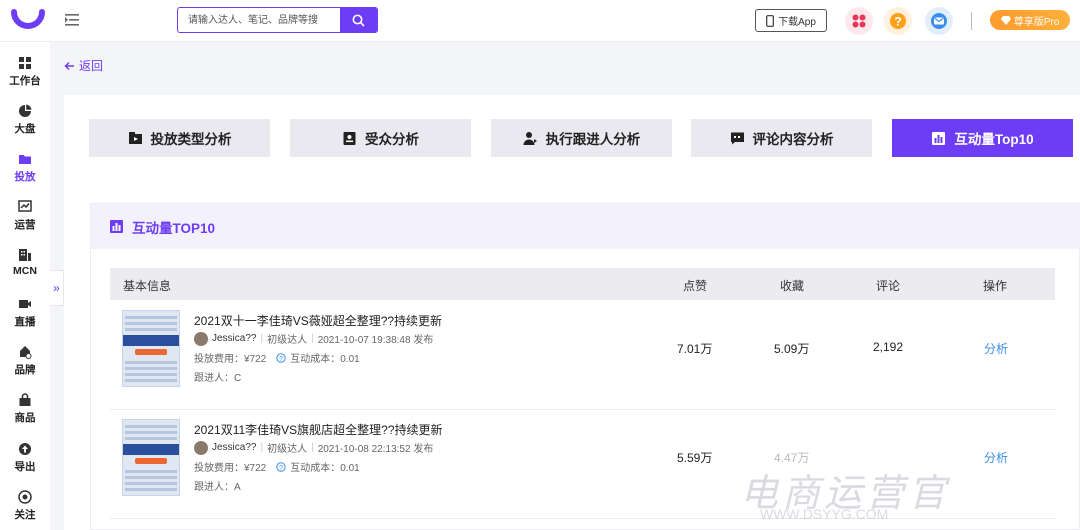 The height and width of the screenshot is (530, 1080). I want to click on sidebar-item-operation: 运营, so click(25, 220).